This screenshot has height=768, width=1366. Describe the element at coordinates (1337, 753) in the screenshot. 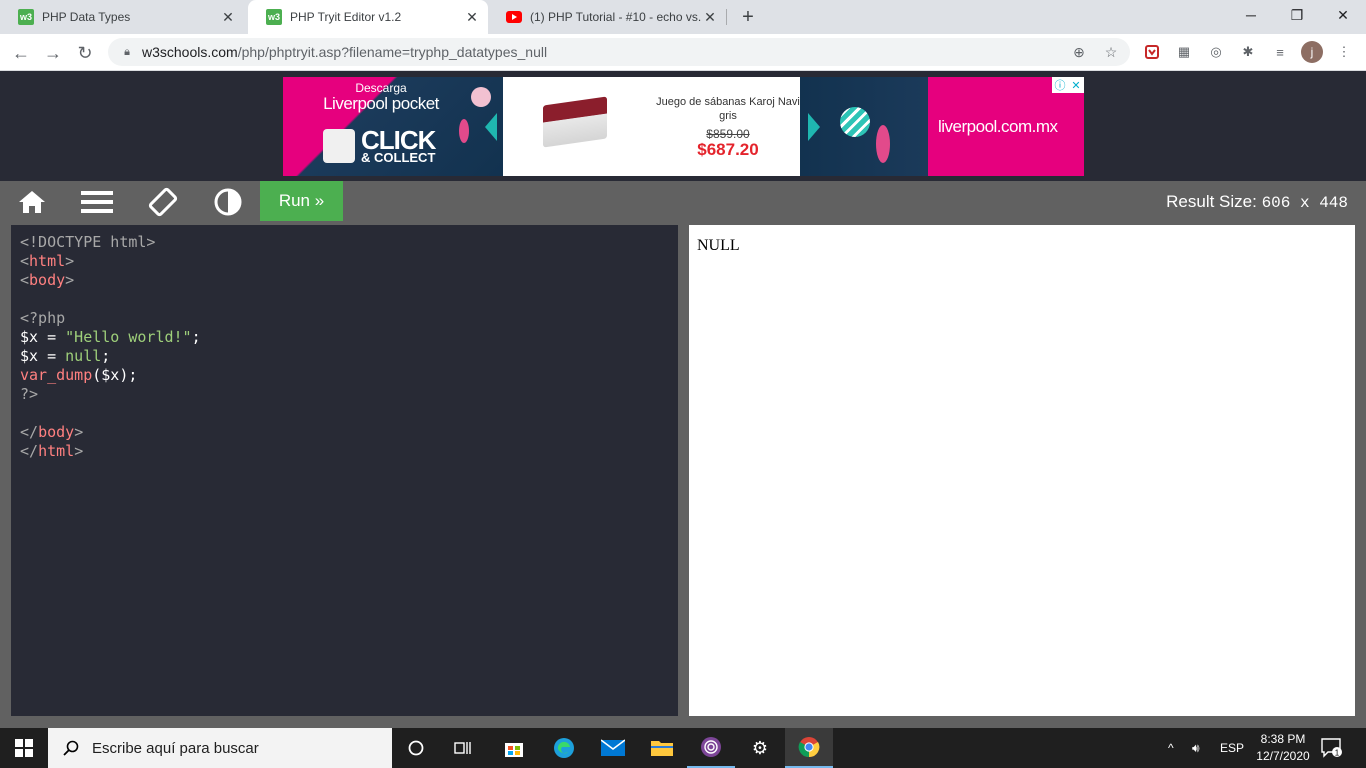

I see `notification-count: 1` at that location.